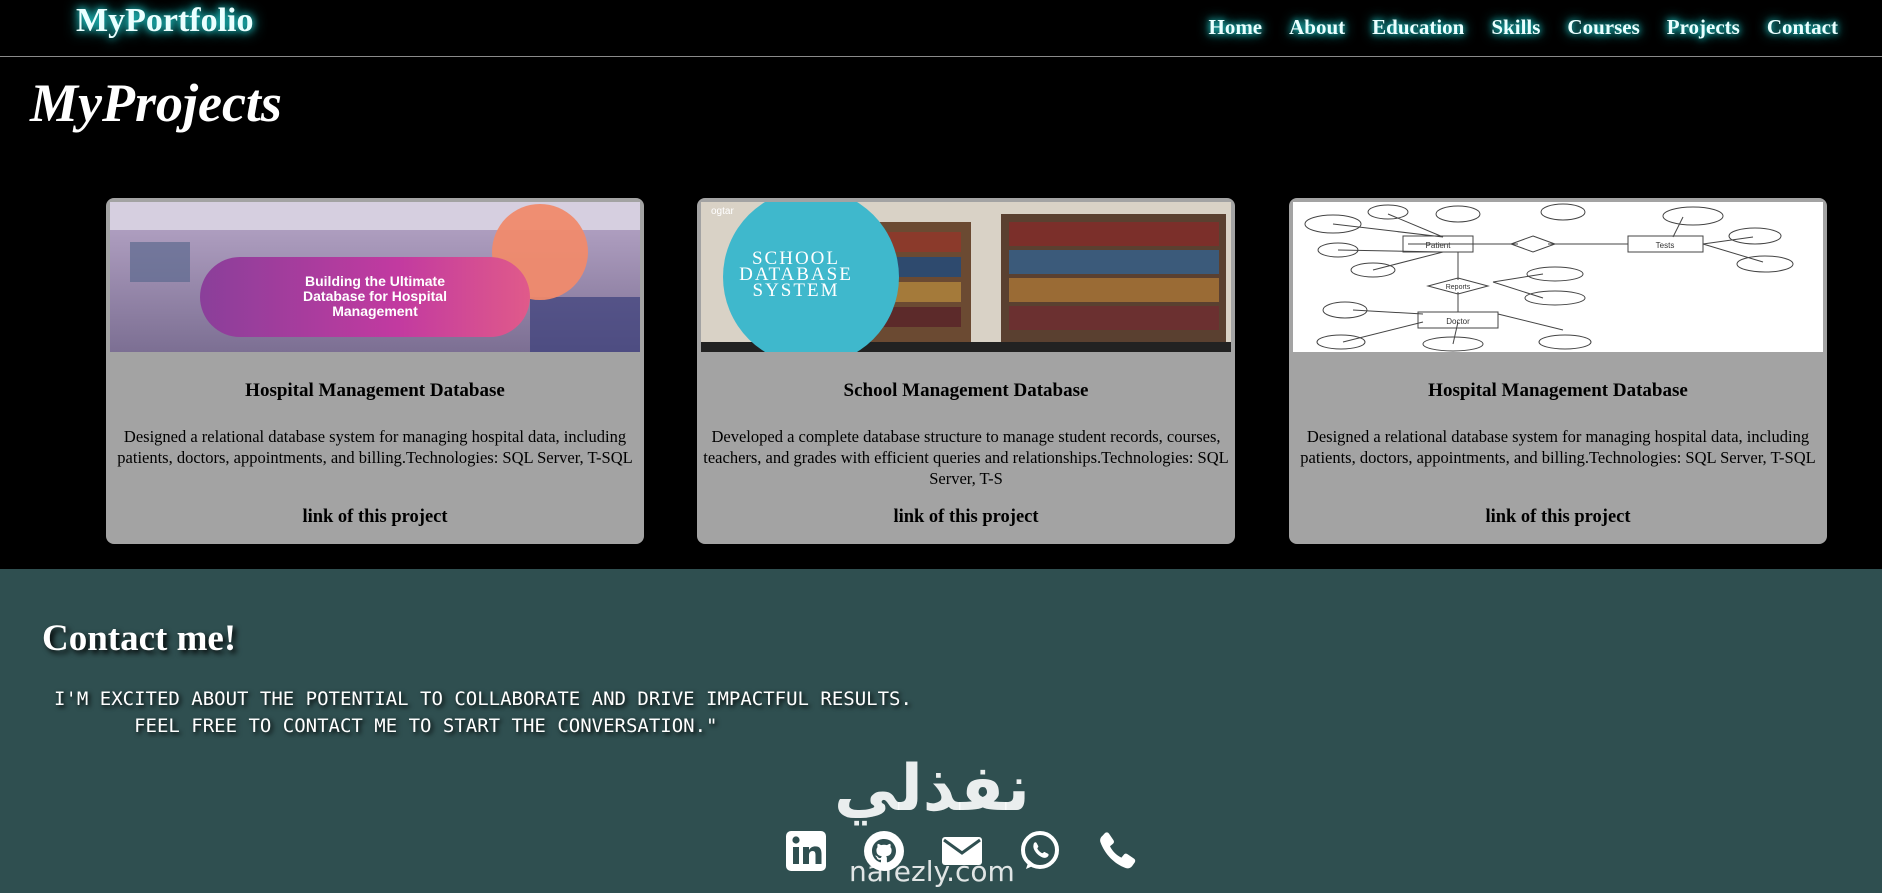  What do you see at coordinates (1317, 27) in the screenshot?
I see `nav-about: About` at bounding box center [1317, 27].